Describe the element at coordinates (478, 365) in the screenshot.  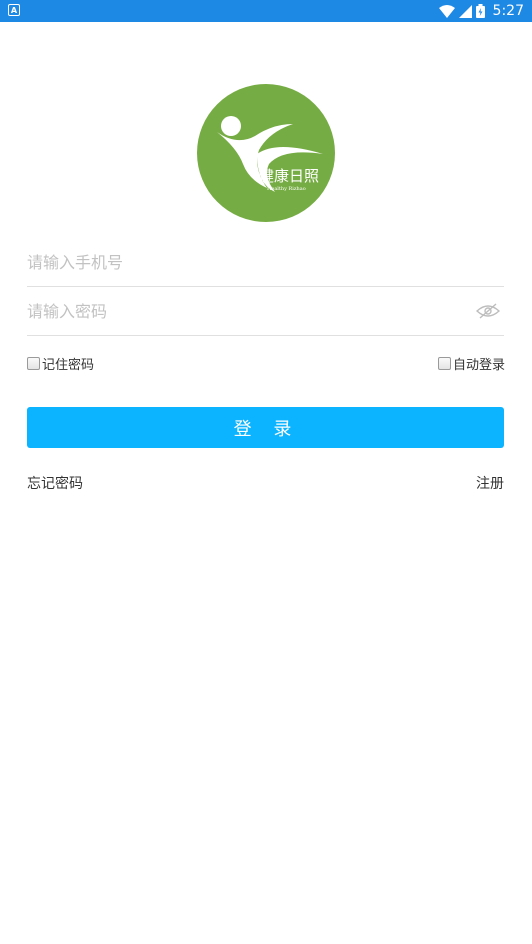
I see `auto-login-label: 自动登录` at that location.